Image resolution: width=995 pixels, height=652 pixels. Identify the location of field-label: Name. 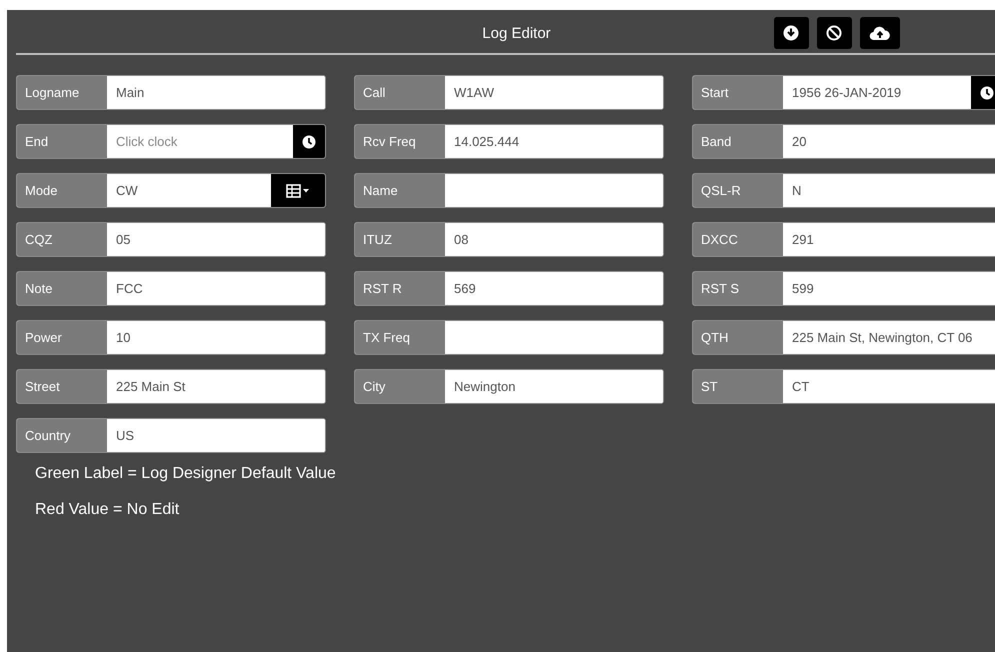
(400, 190).